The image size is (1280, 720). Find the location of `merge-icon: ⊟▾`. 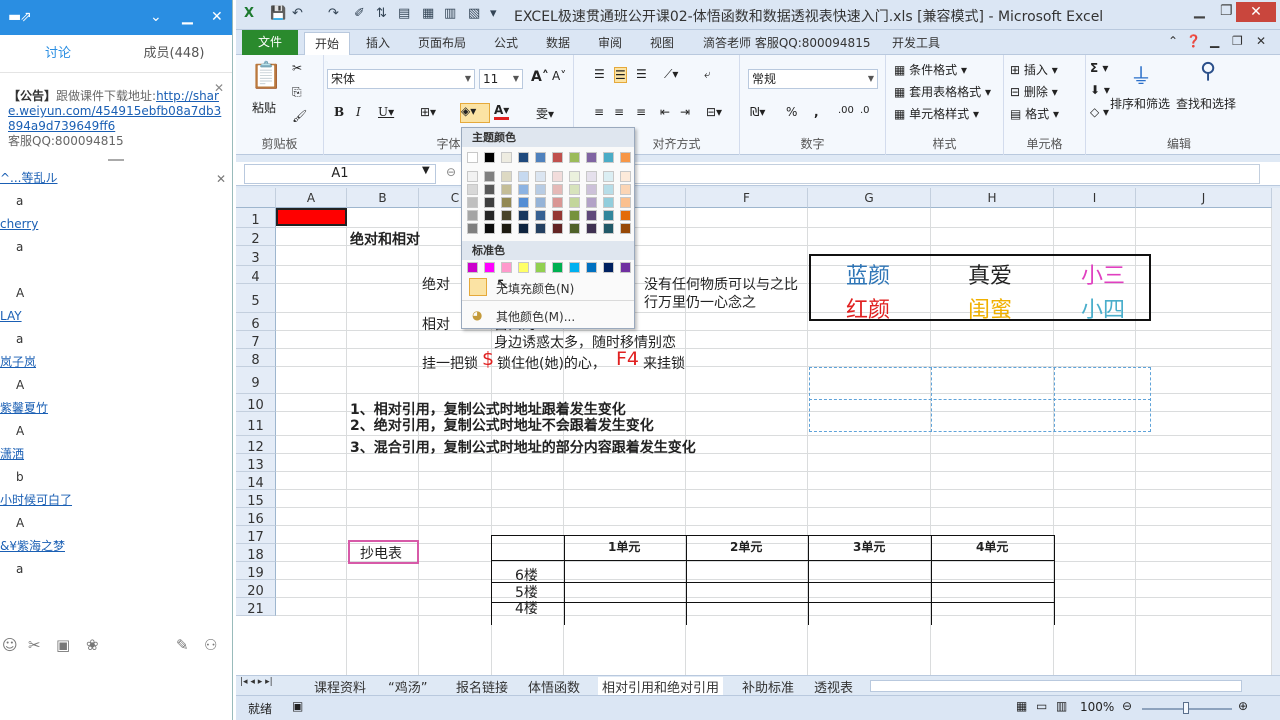

merge-icon: ⊟▾ is located at coordinates (714, 112).